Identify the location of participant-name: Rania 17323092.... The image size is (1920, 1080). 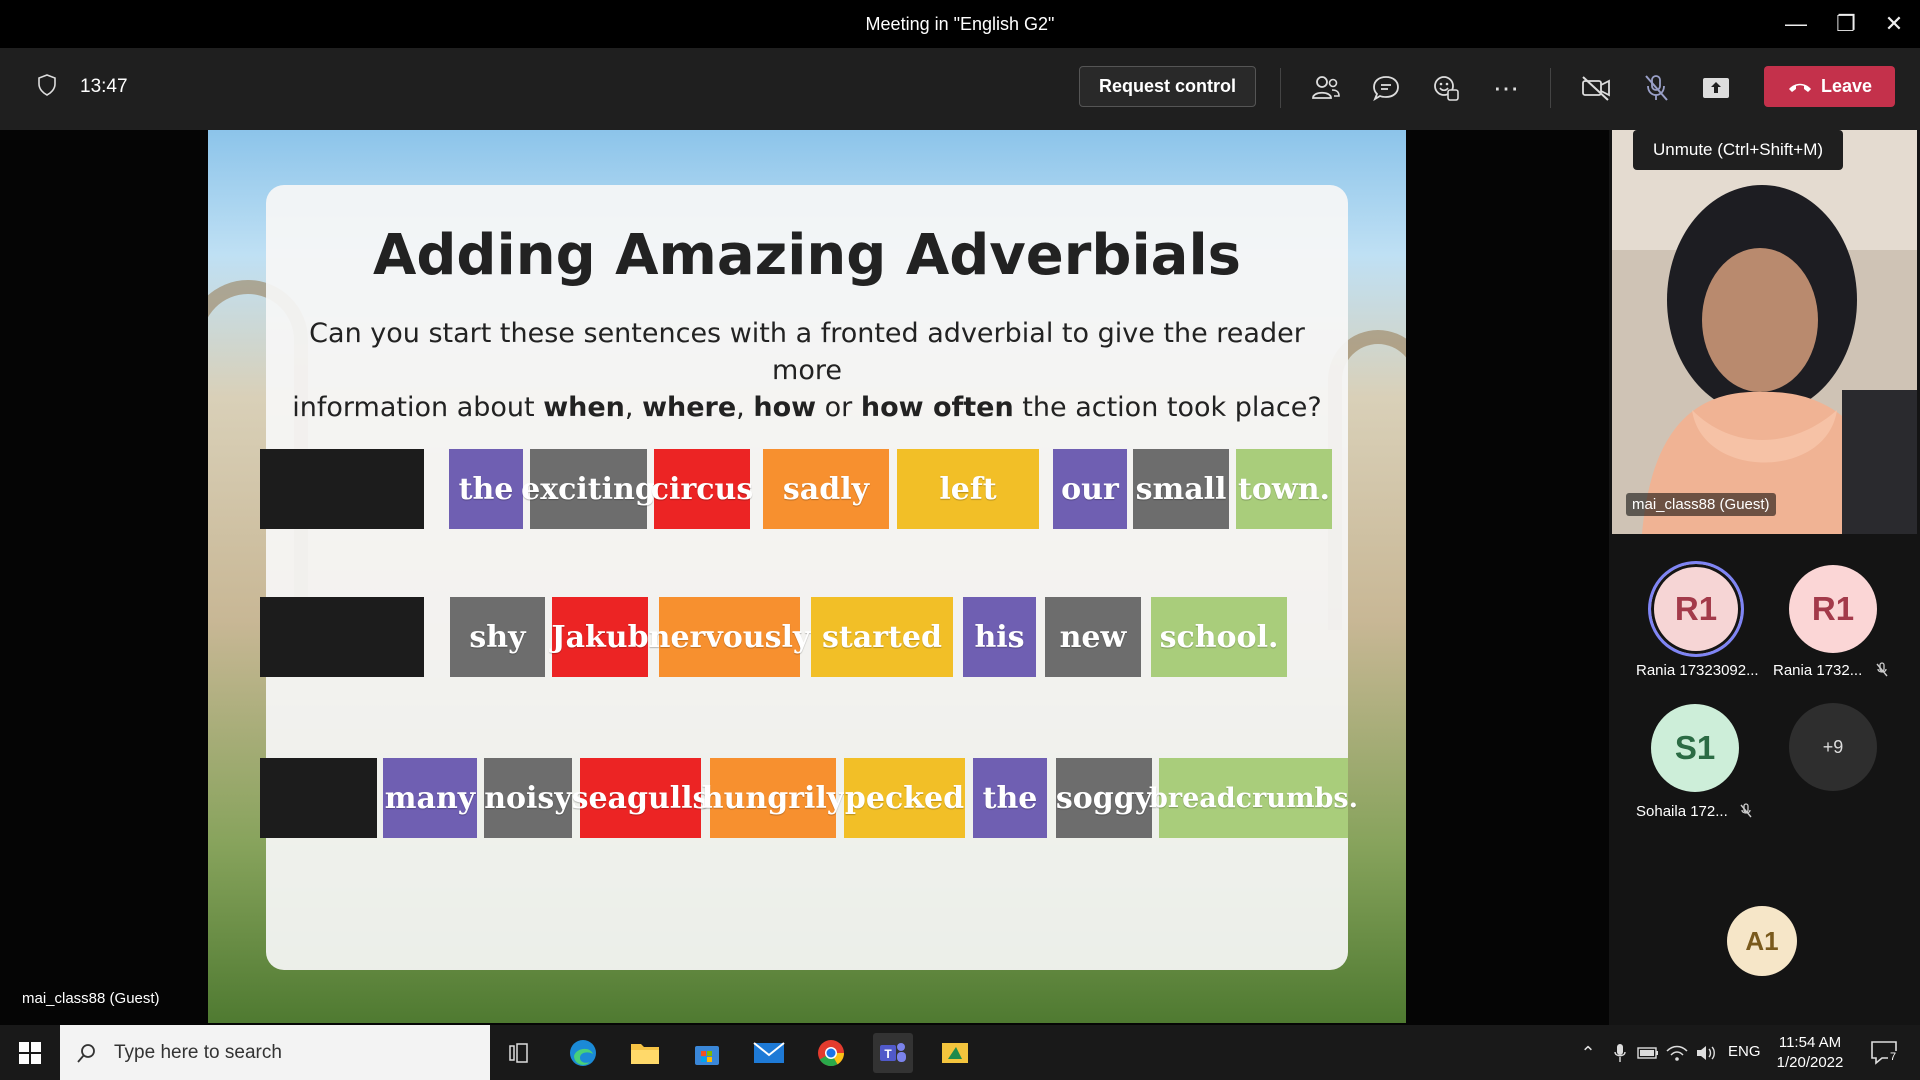
(1697, 670).